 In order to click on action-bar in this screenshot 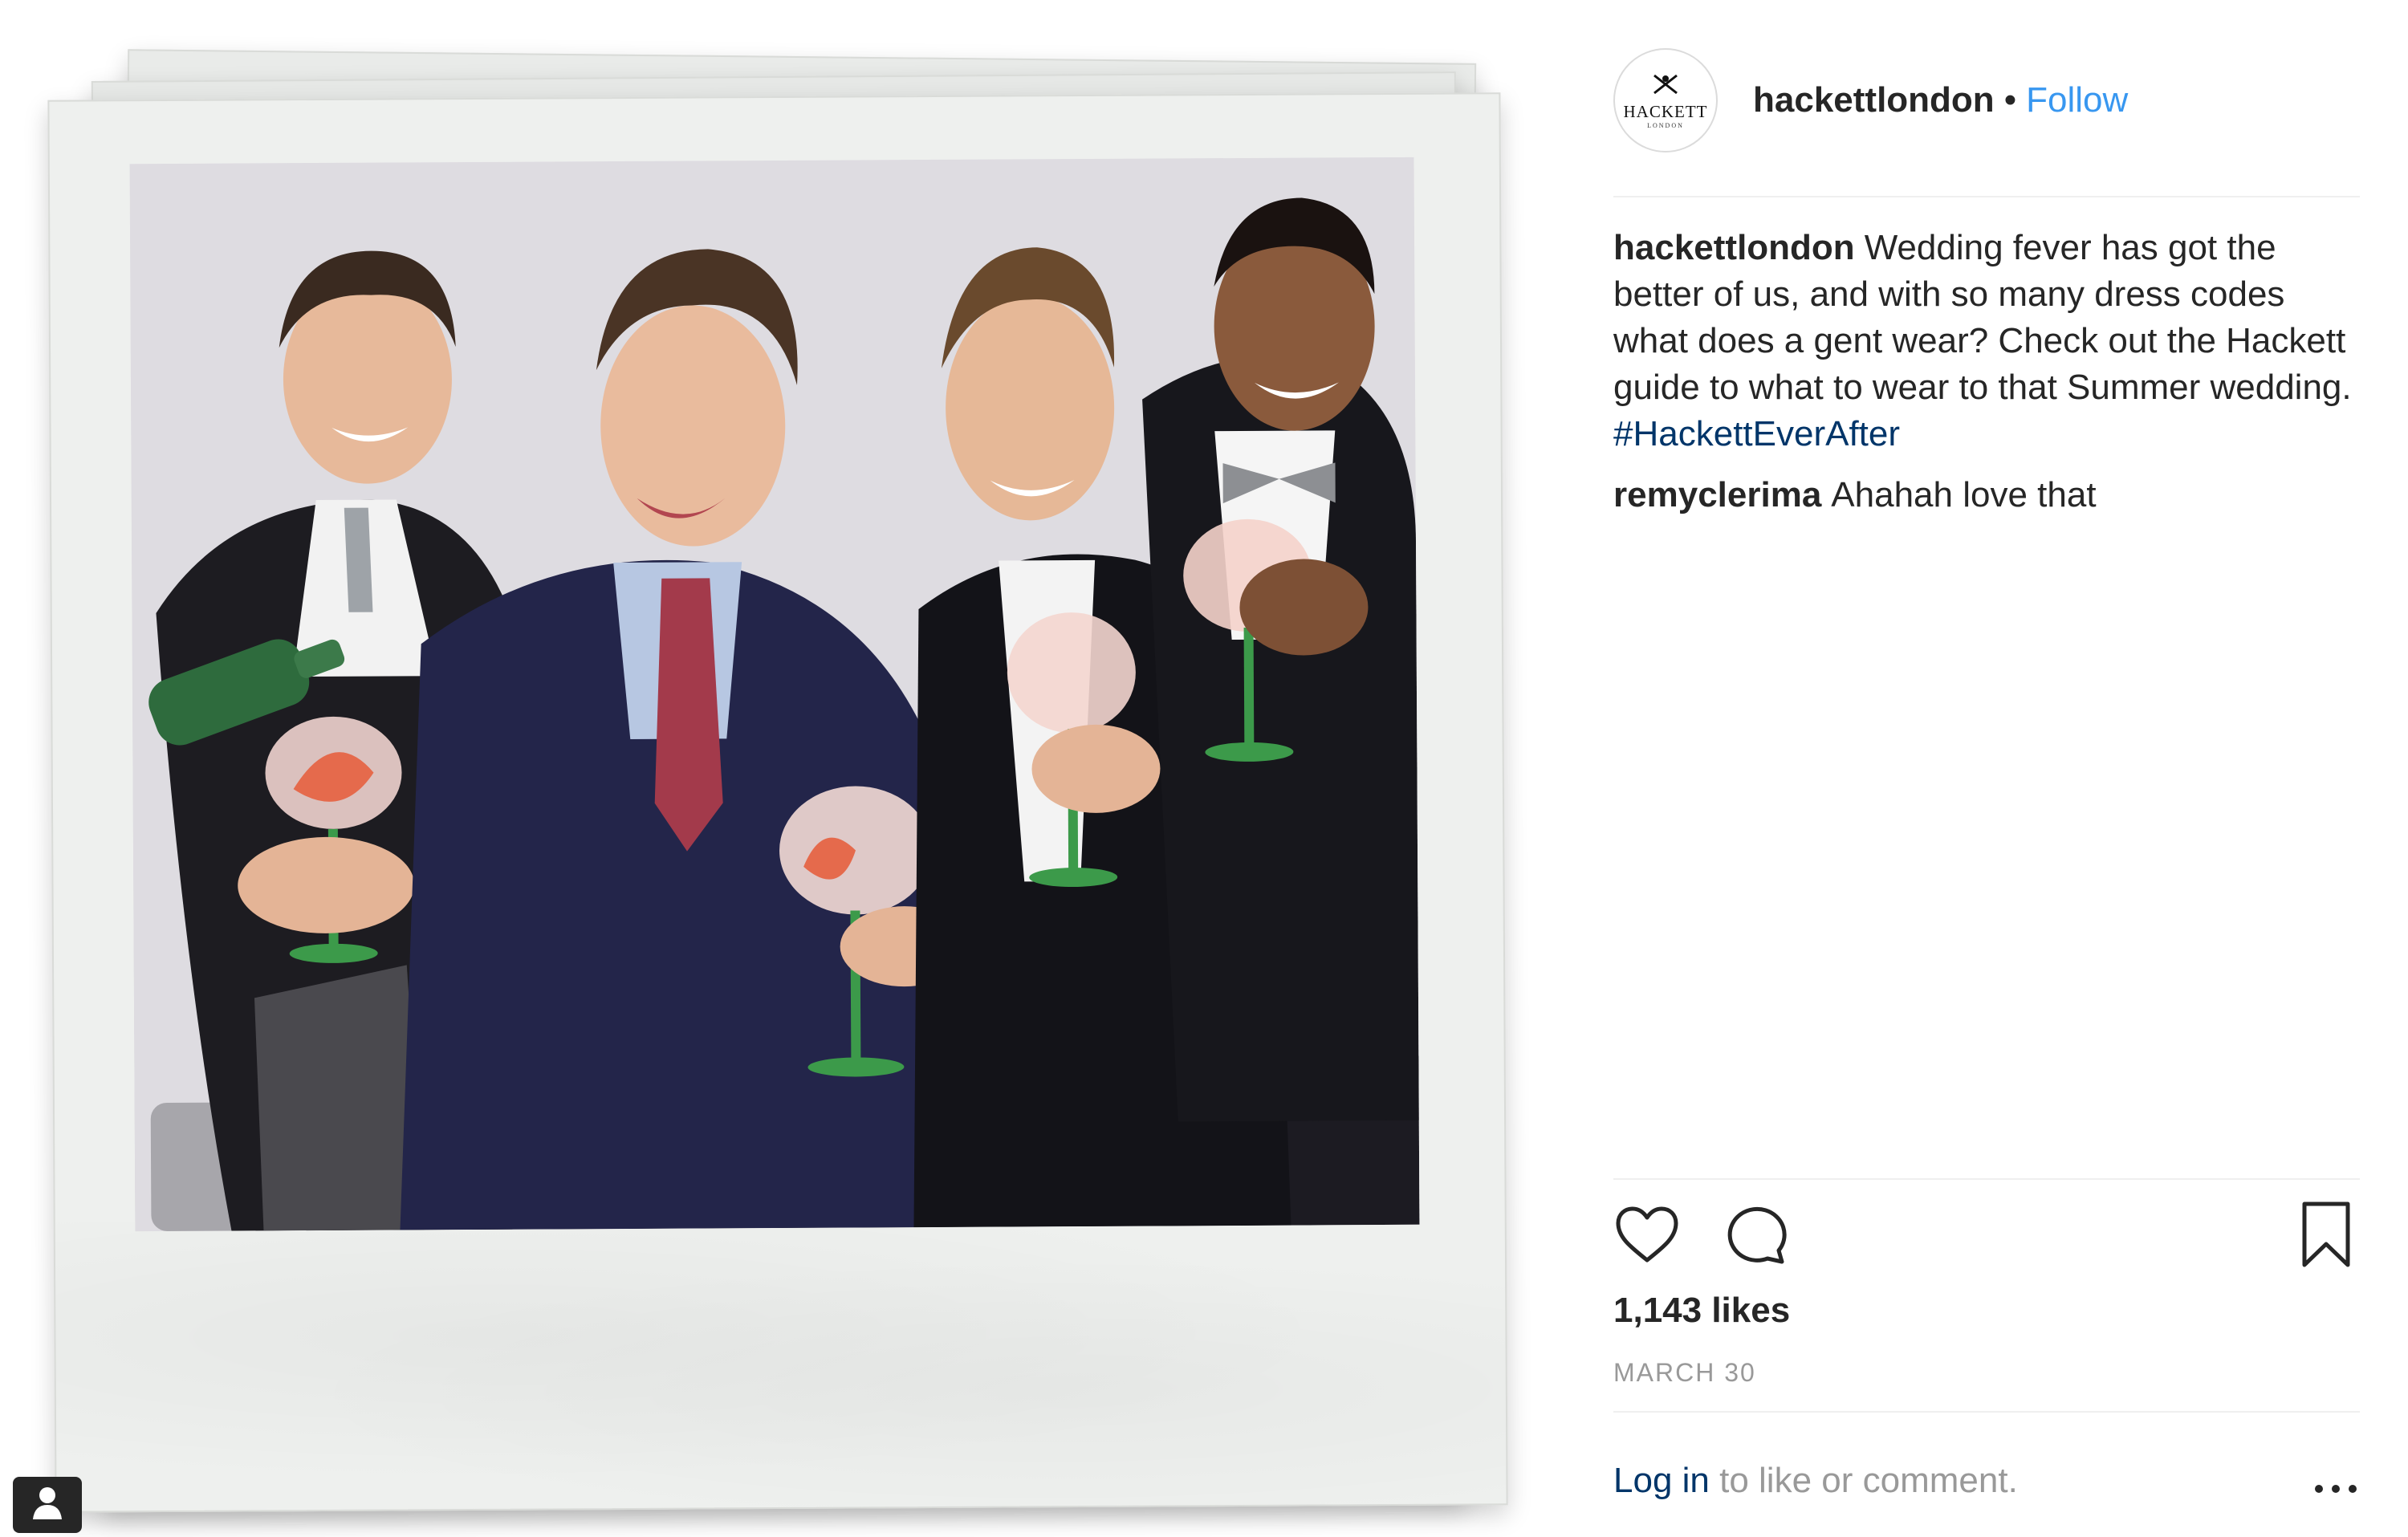, I will do `click(1986, 1242)`.